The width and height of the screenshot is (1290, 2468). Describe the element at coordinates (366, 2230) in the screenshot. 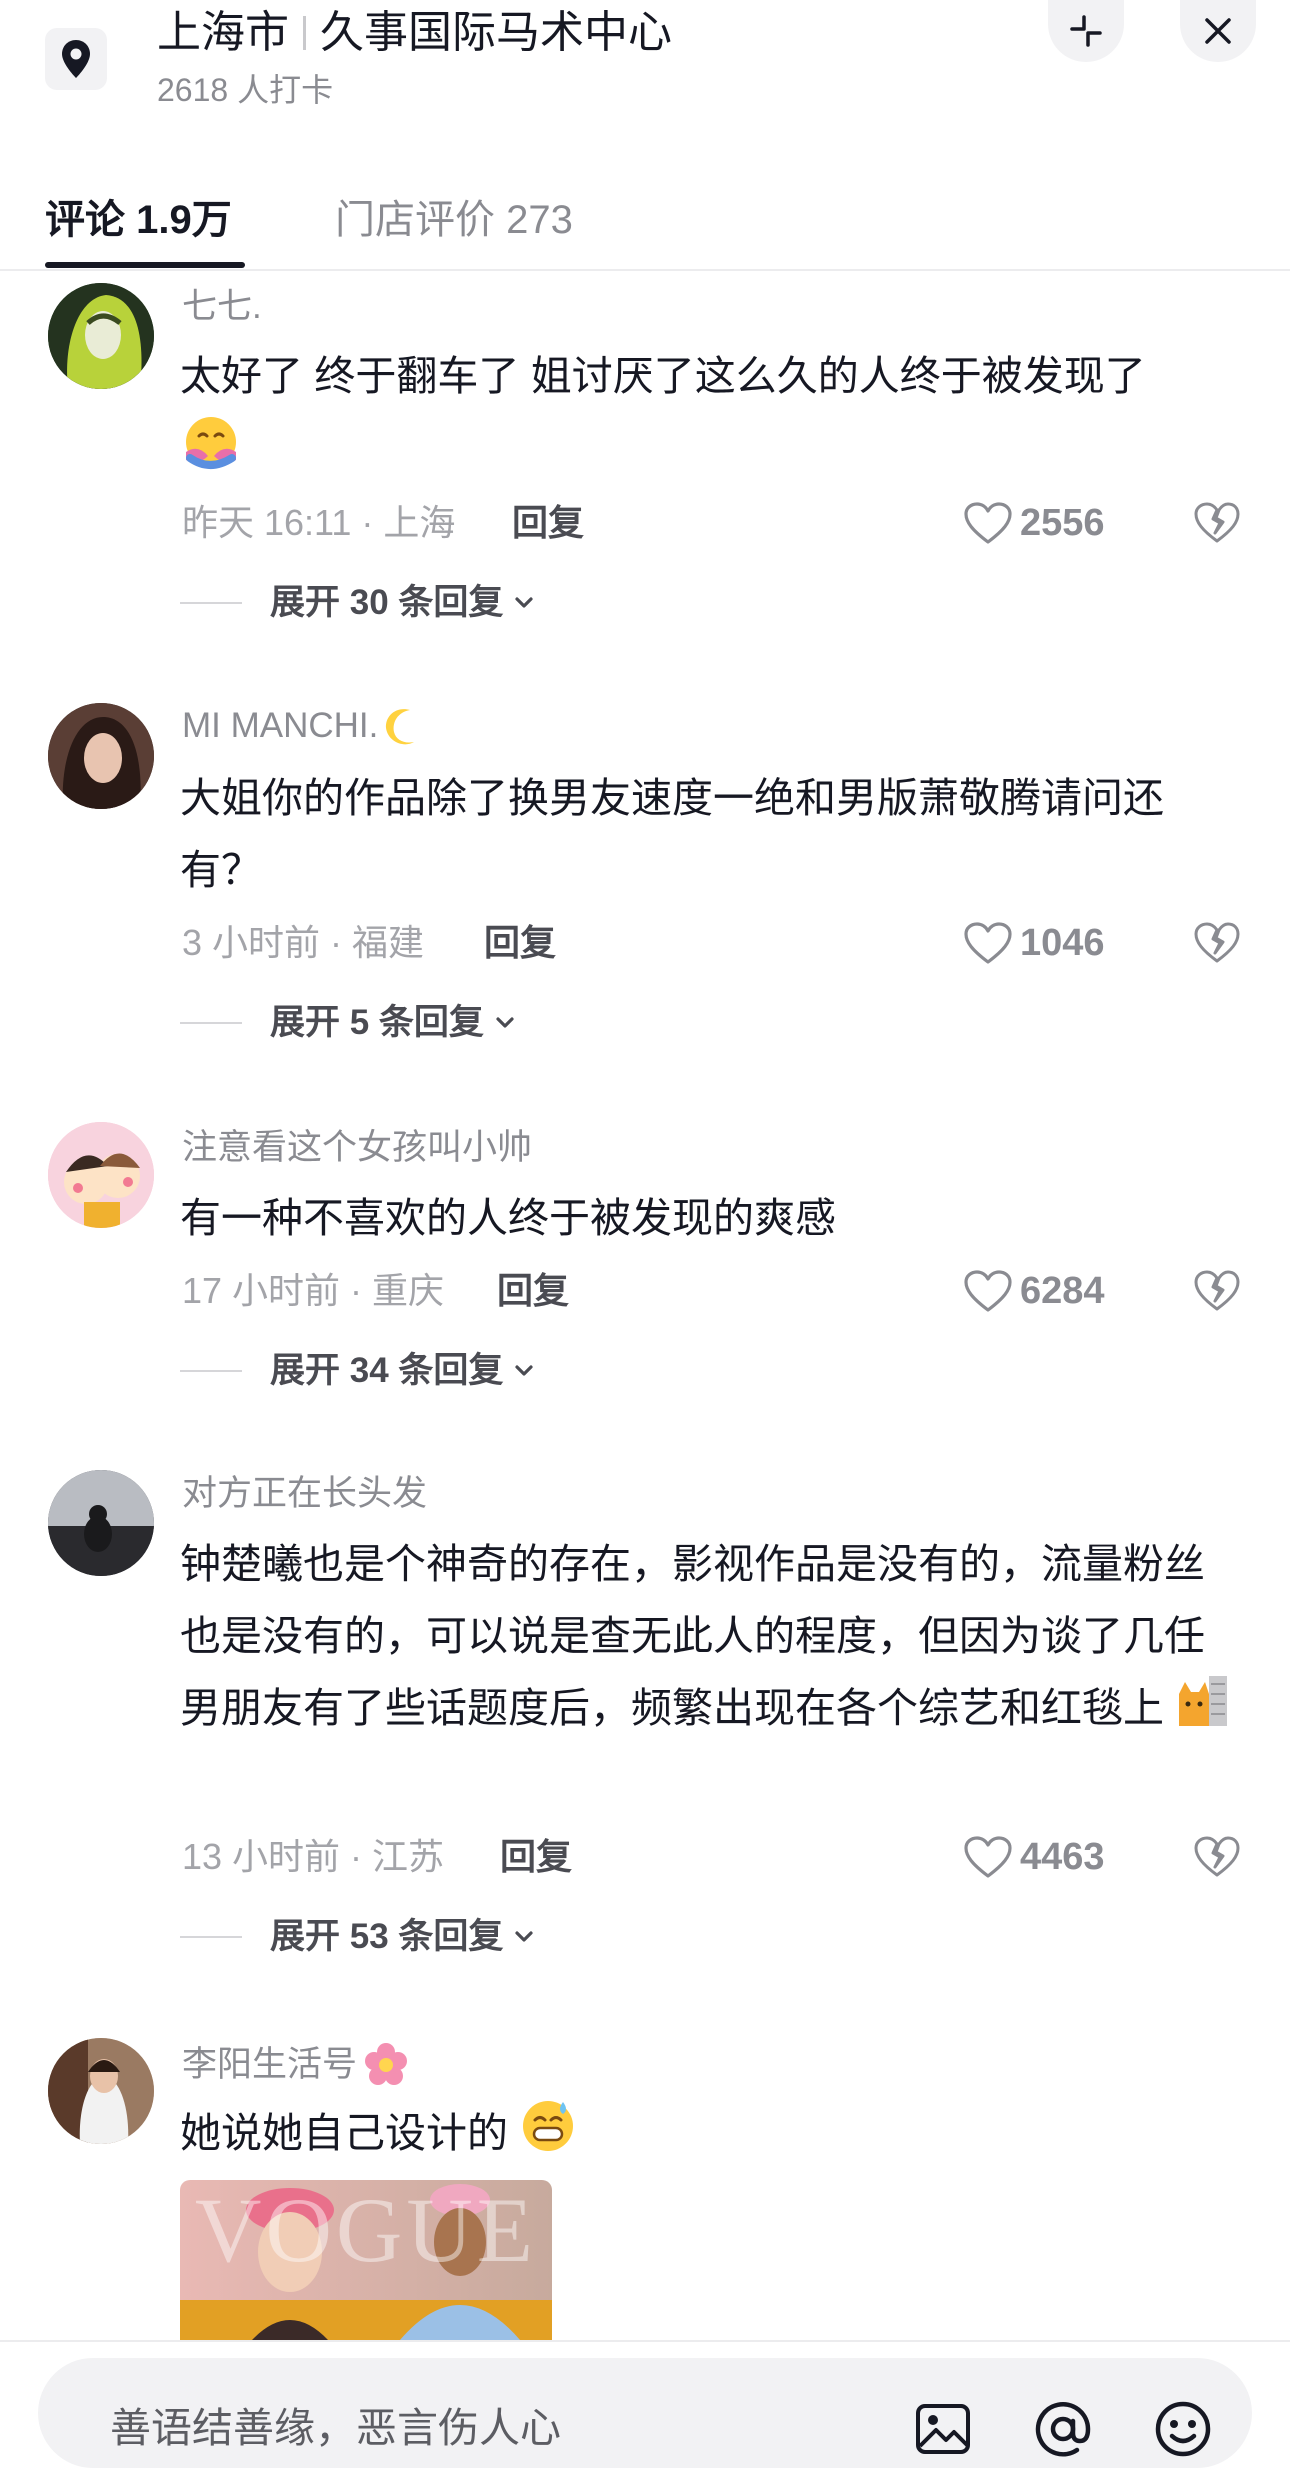

I see `magazine-title: VOGUE` at that location.